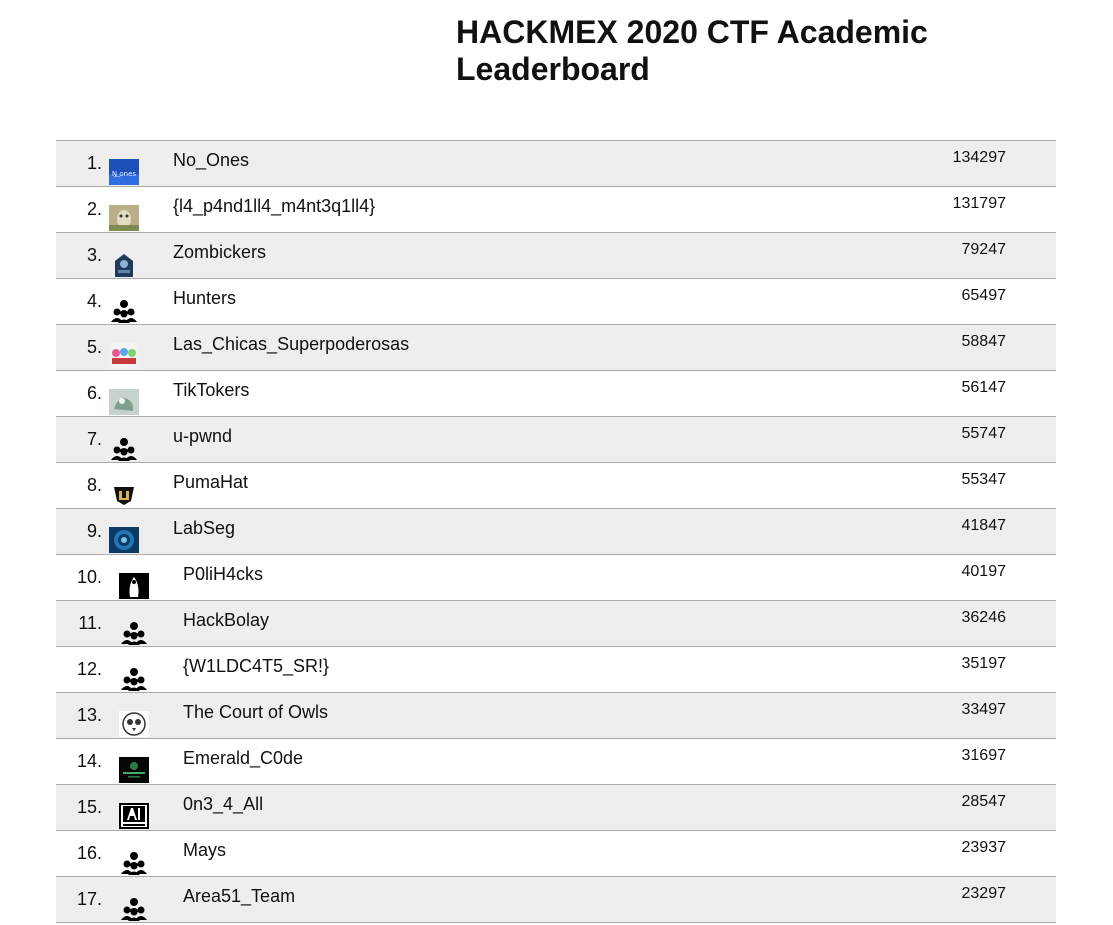 The height and width of the screenshot is (925, 1113). I want to click on team-score: 31697, so click(984, 755).